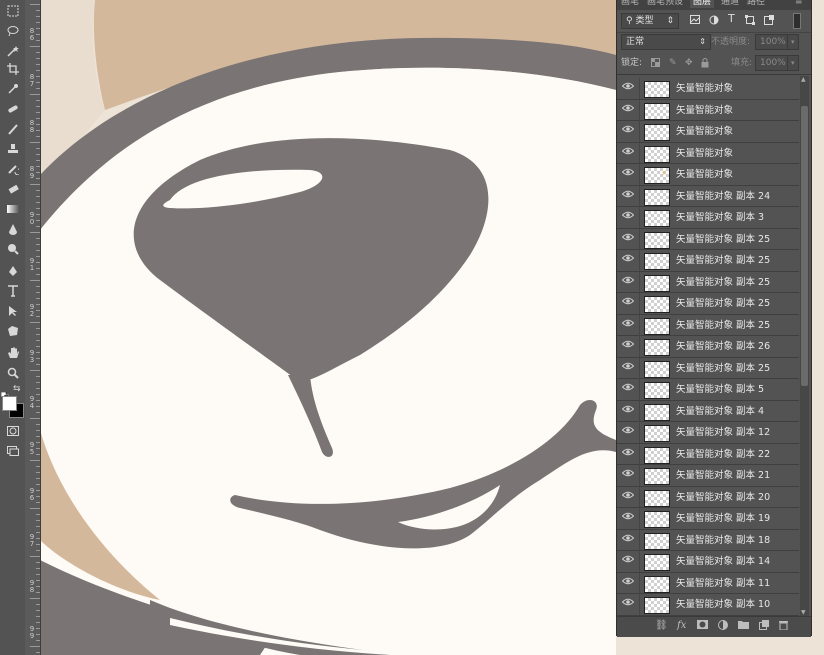 The height and width of the screenshot is (655, 824). Describe the element at coordinates (681, 626) in the screenshot. I see `fx-icon: fx` at that location.